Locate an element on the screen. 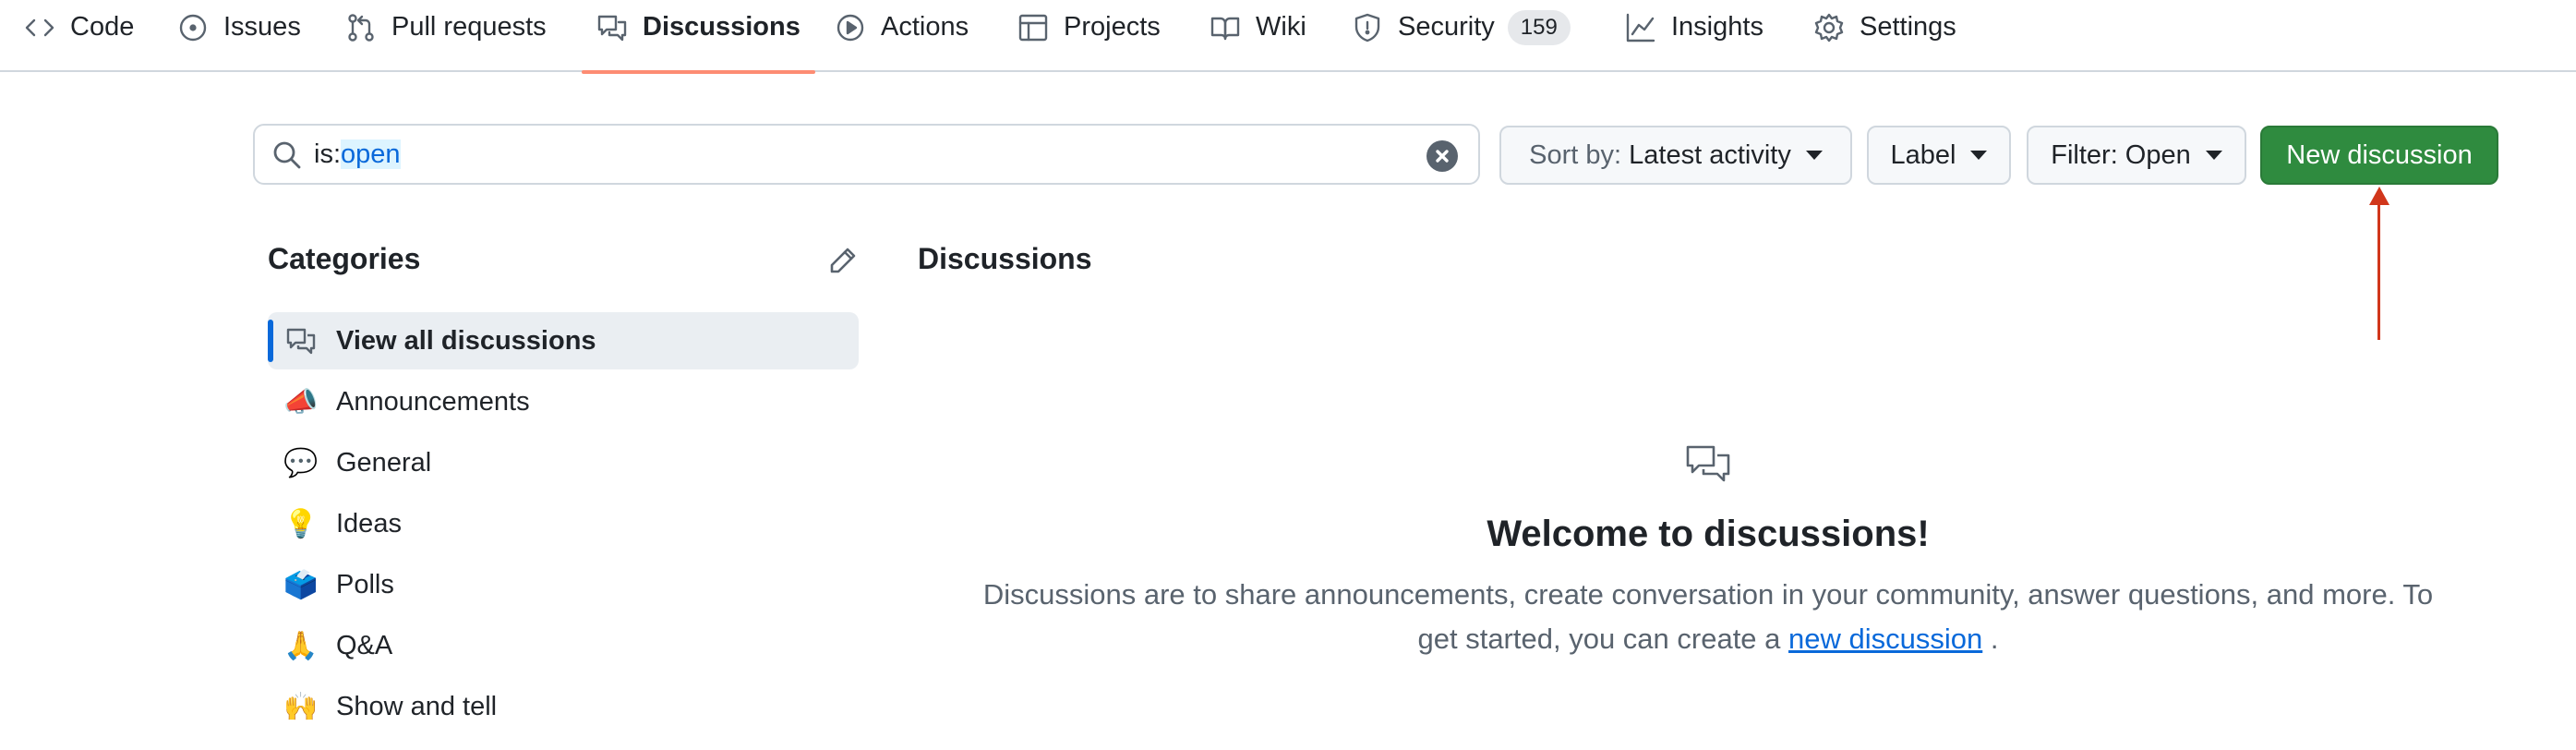 This screenshot has width=2576, height=750. ballot-box-icon: 🗳️ is located at coordinates (301, 584).